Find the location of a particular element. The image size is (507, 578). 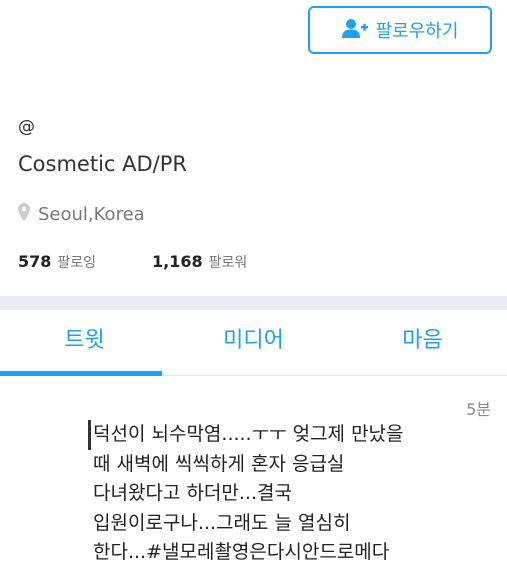

followers-count: 1,168 is located at coordinates (177, 261).